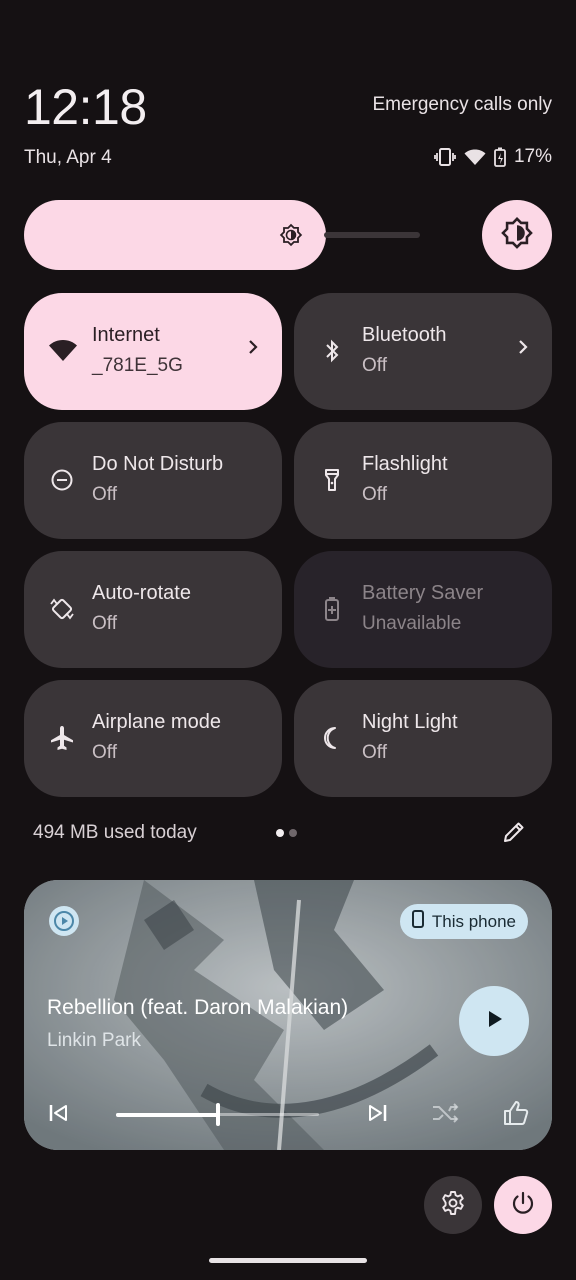 This screenshot has width=576, height=1280. What do you see at coordinates (153, 480) in the screenshot?
I see `tile-do-not-disturb: Do Not Disturb Off` at bounding box center [153, 480].